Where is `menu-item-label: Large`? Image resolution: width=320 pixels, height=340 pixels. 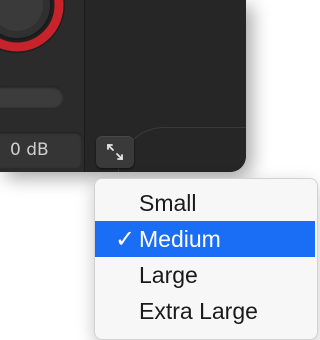 menu-item-label: Large is located at coordinates (168, 275).